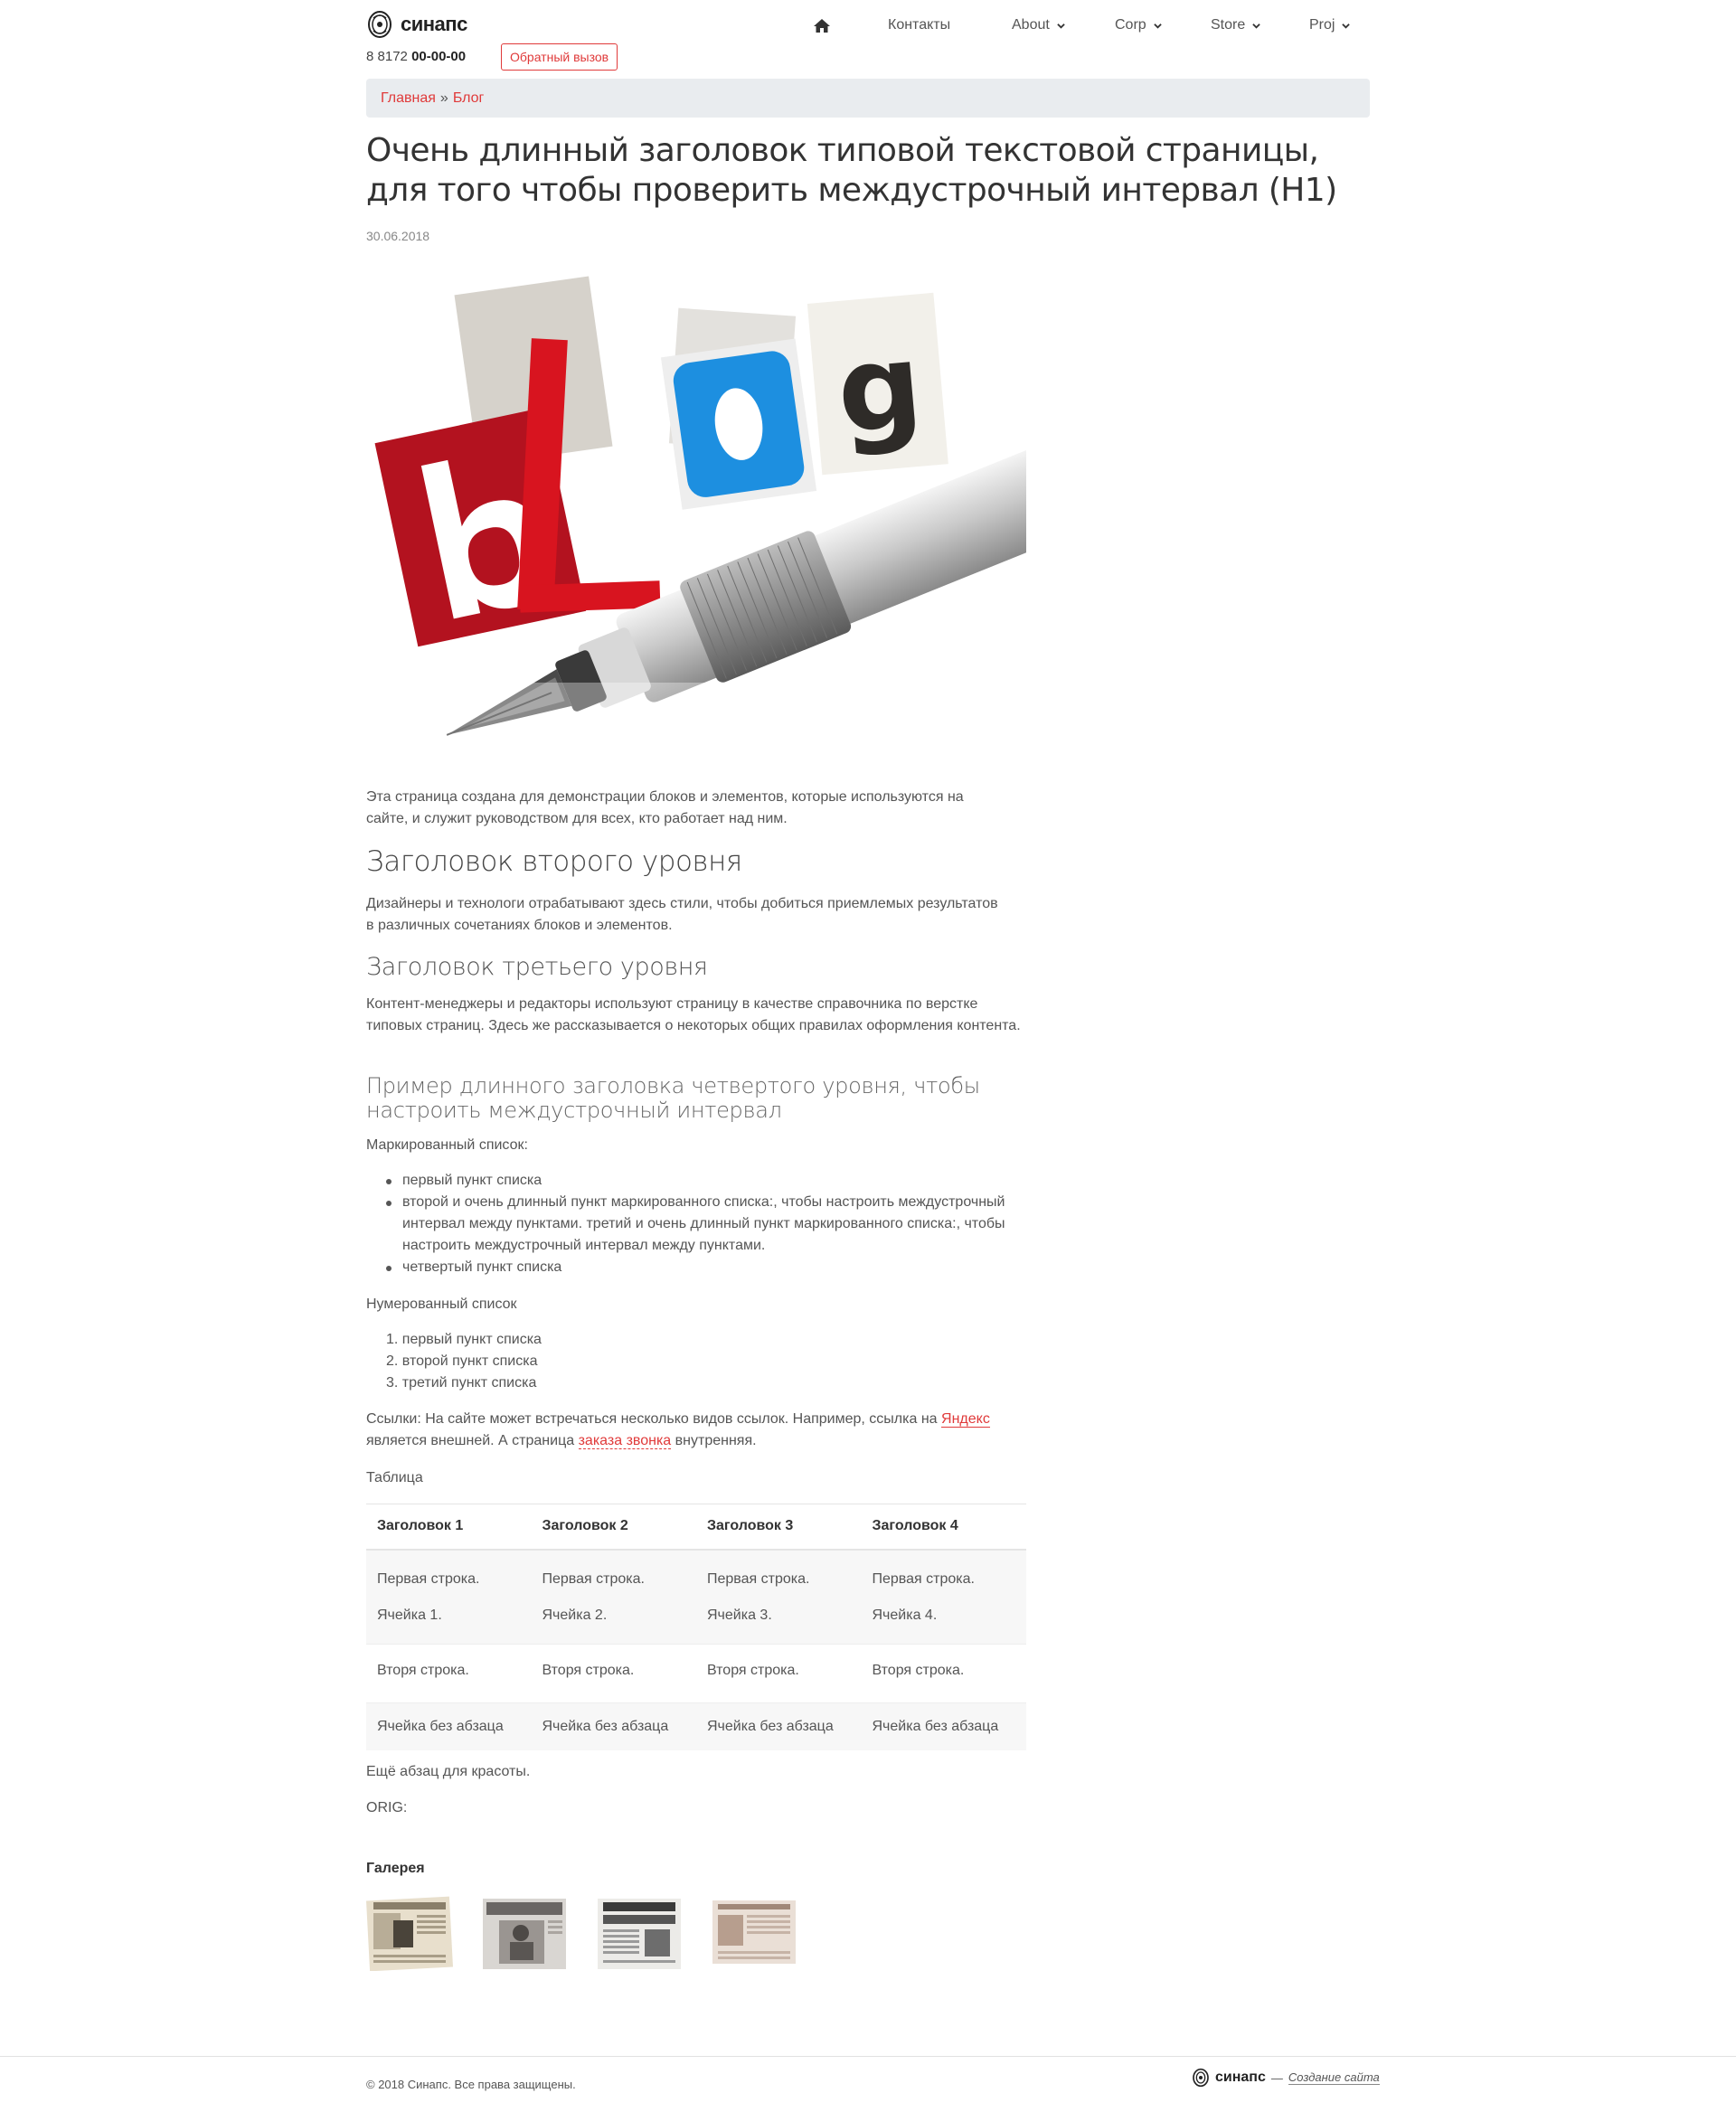  Describe the element at coordinates (905, 1615) in the screenshot. I see `cell-paragraph: Ячейка 4.` at that location.